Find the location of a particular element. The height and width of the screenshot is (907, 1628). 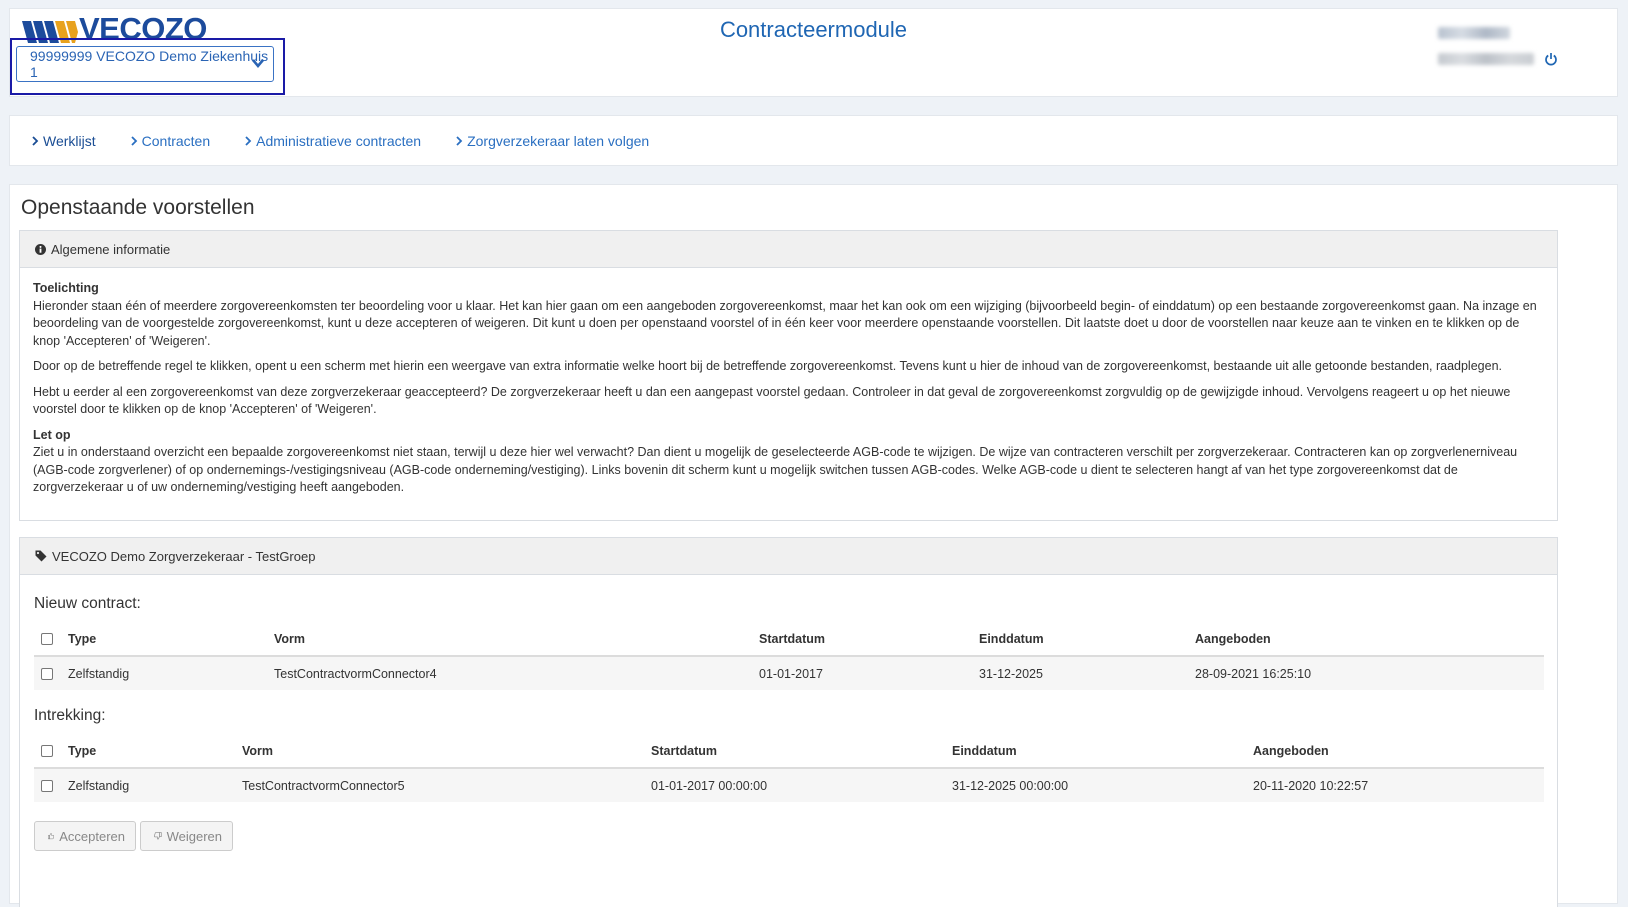

info-panel-title: Algemene informatie is located at coordinates (111, 249).